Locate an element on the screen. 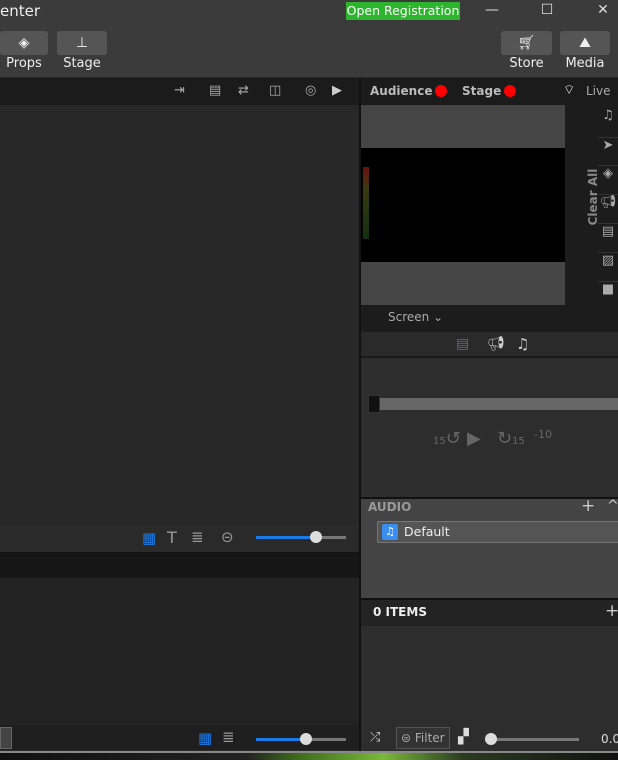 The image size is (618, 760). slides-zoom-slider is located at coordinates (301, 537).